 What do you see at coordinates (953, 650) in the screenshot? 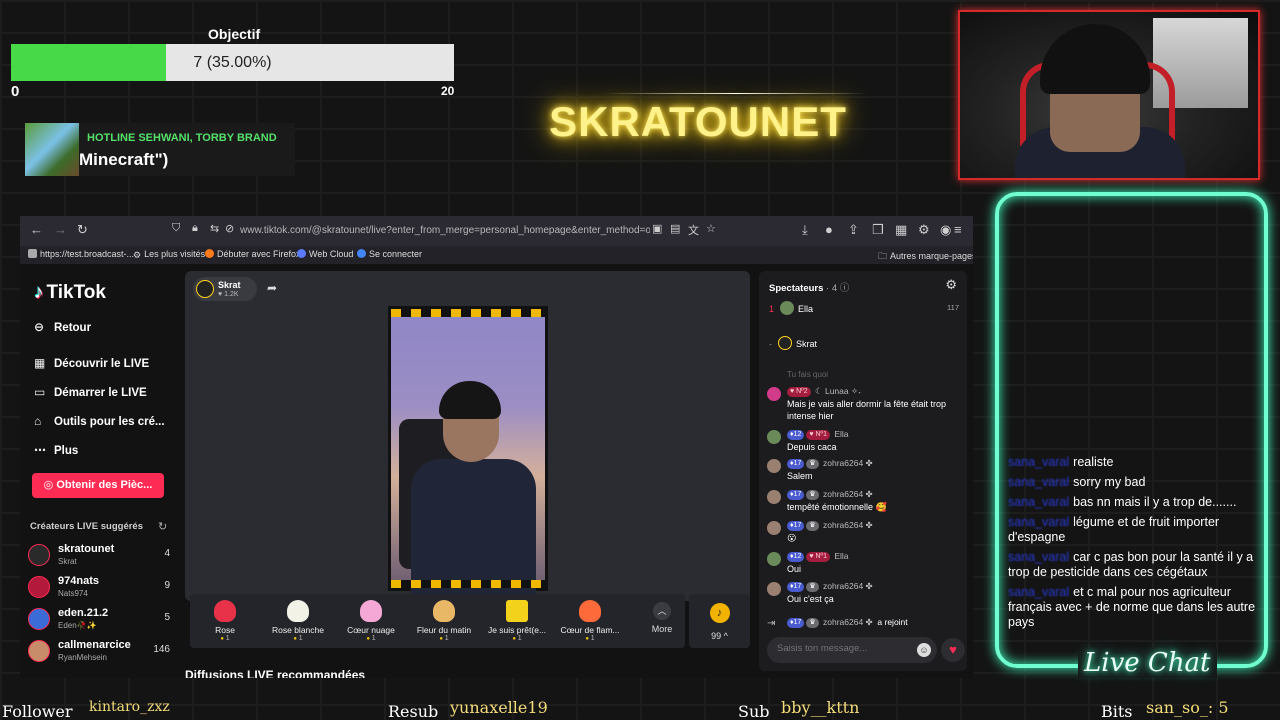
I see `like-heart-button: ♥` at bounding box center [953, 650].